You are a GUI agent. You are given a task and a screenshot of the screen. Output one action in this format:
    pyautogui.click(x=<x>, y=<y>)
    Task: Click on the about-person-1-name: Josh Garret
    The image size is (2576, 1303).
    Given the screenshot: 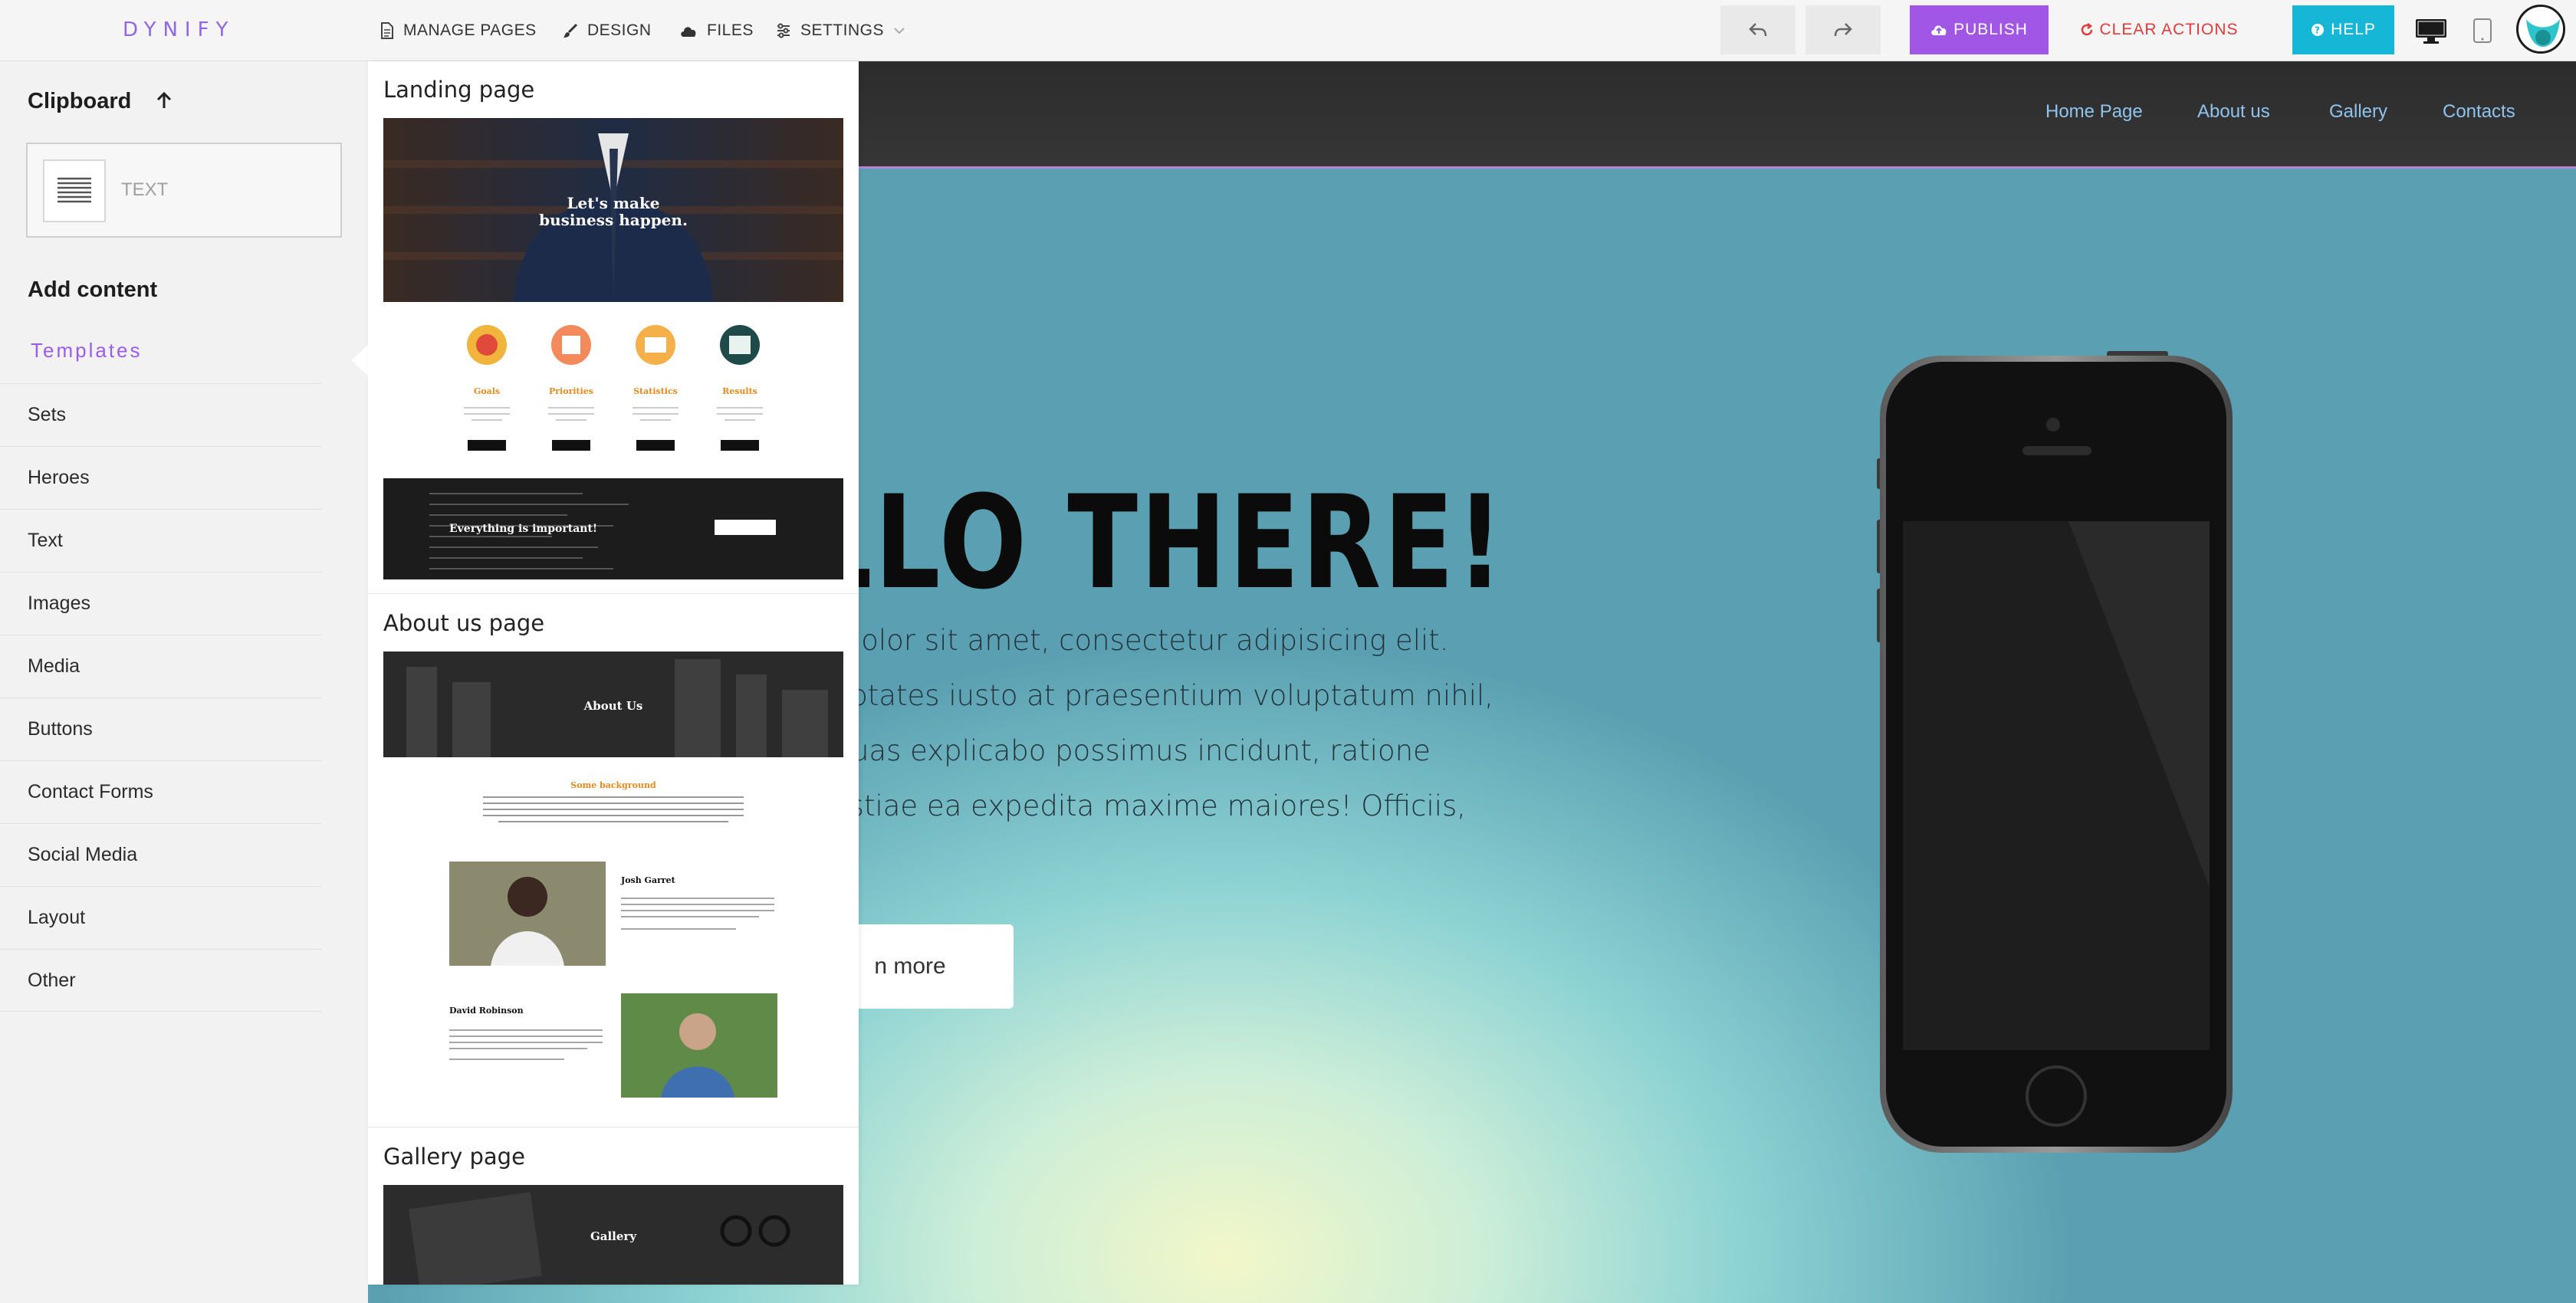 What is the action you would take?
    pyautogui.click(x=648, y=880)
    